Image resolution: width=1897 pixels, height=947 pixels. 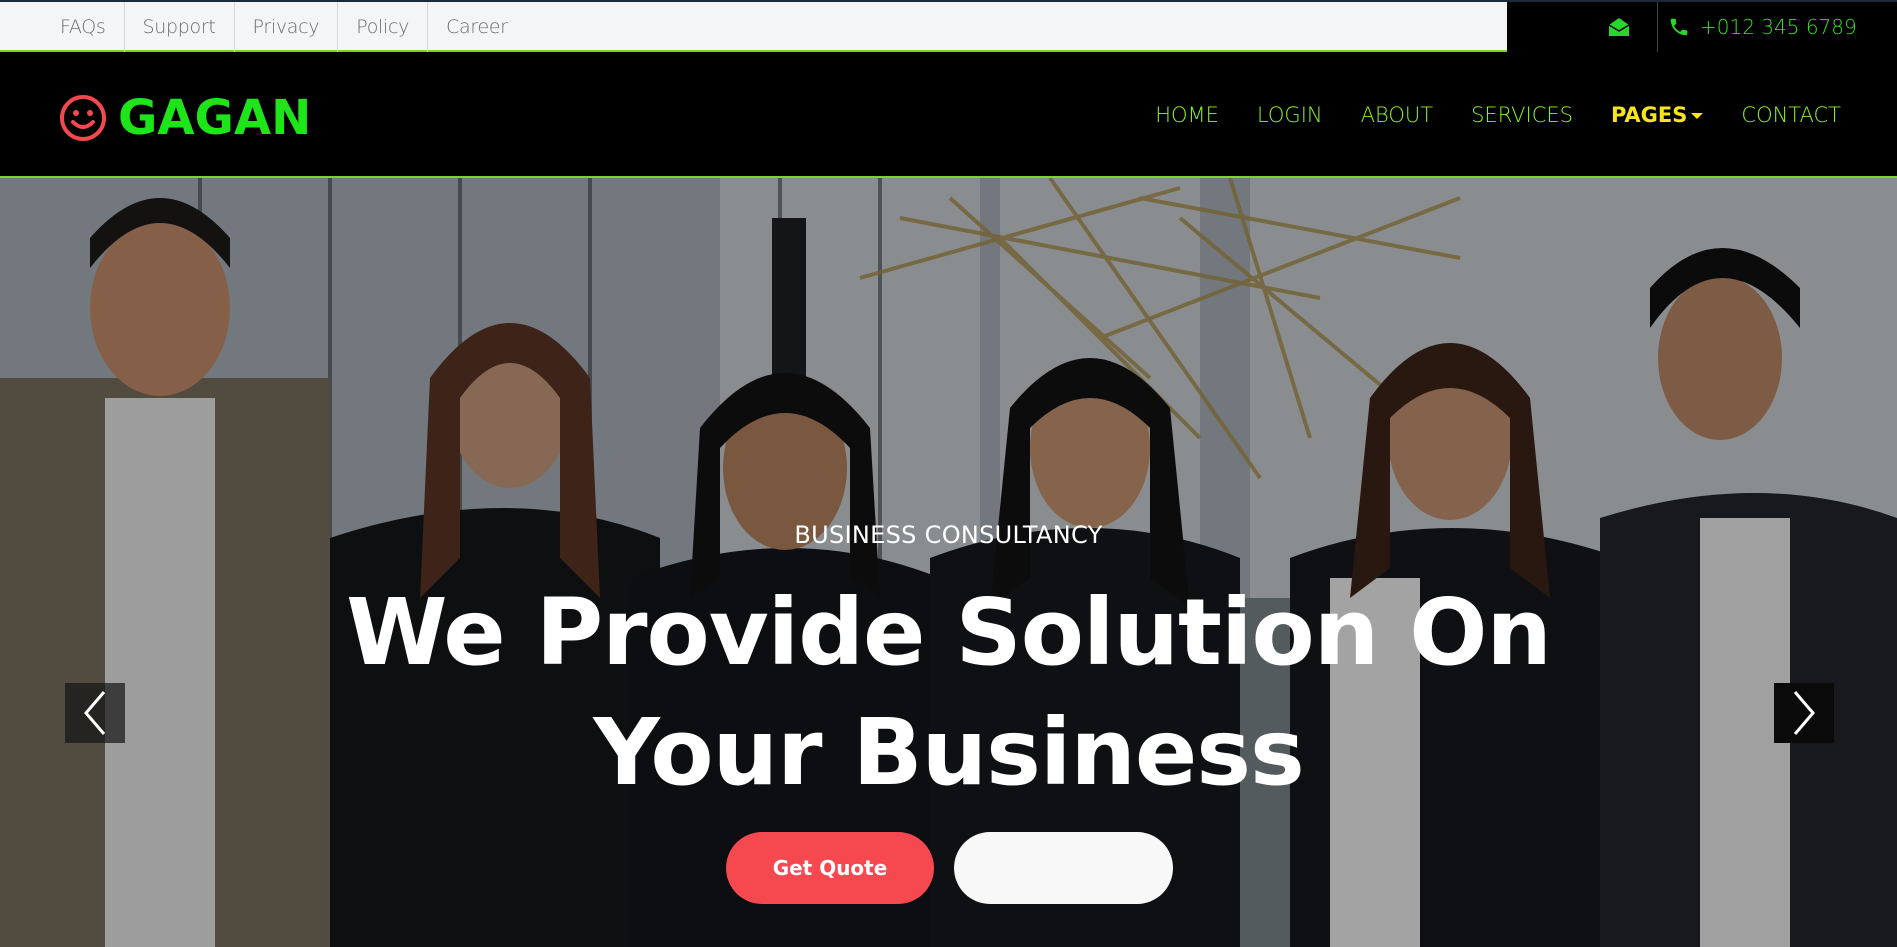 What do you see at coordinates (1679, 27) in the screenshot?
I see `phone-icon` at bounding box center [1679, 27].